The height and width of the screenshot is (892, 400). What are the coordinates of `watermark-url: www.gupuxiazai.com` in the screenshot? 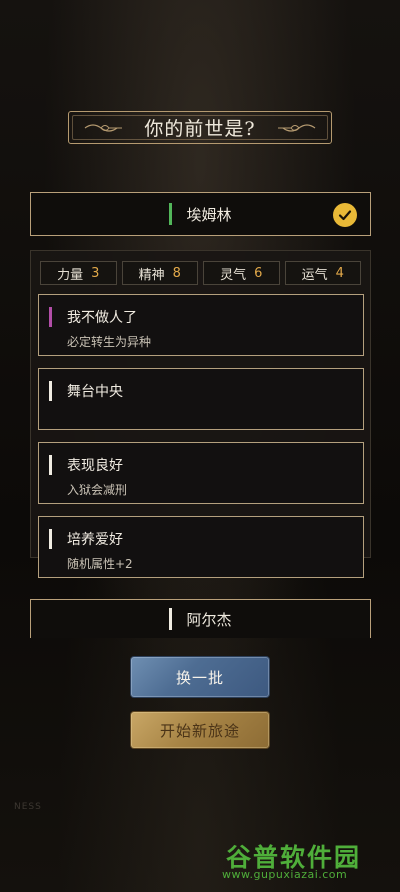 It's located at (285, 874).